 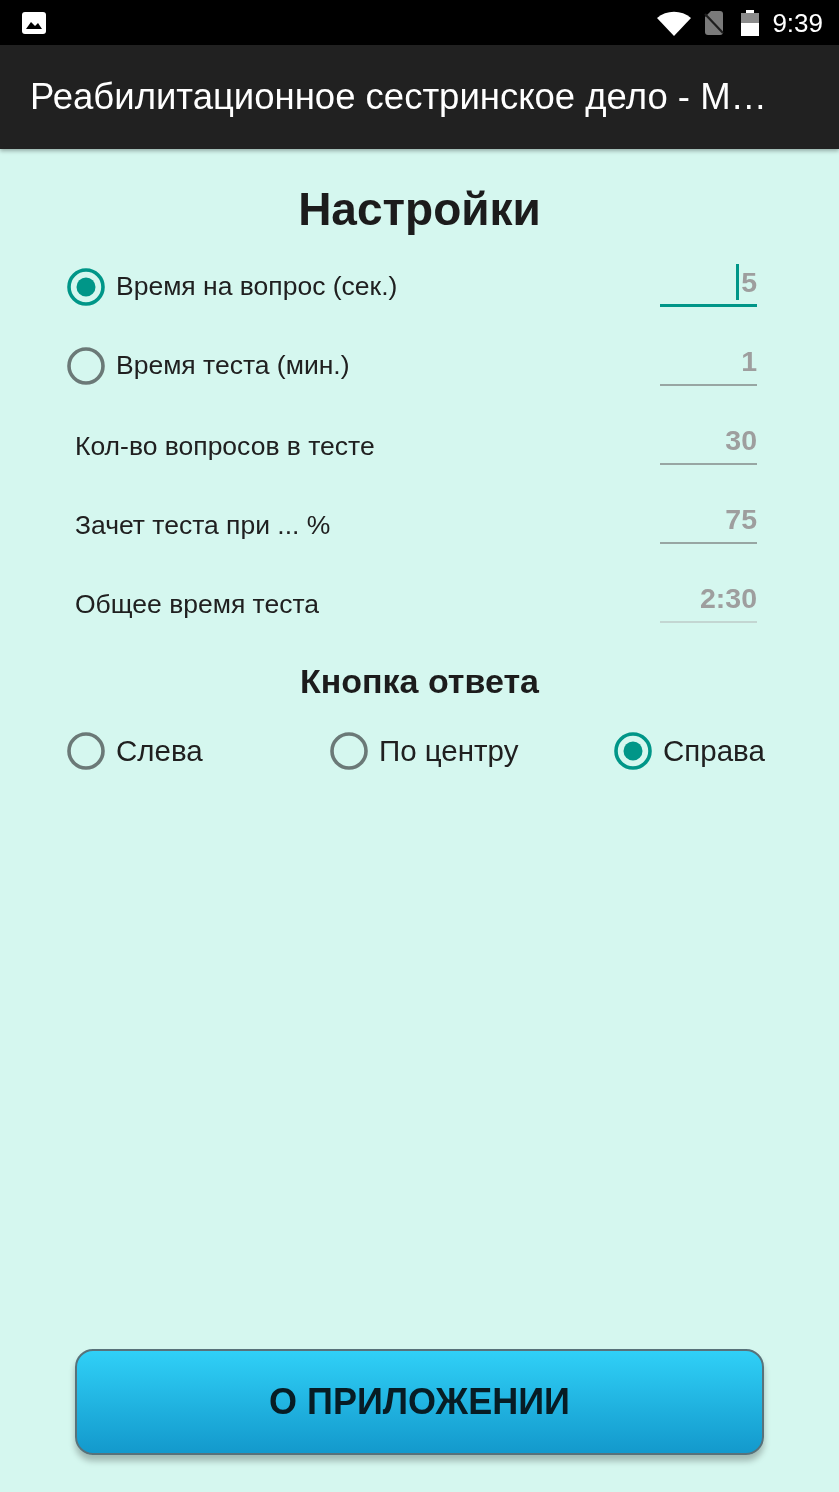 What do you see at coordinates (419, 681) in the screenshot?
I see `section-heading: Кнопка ответа` at bounding box center [419, 681].